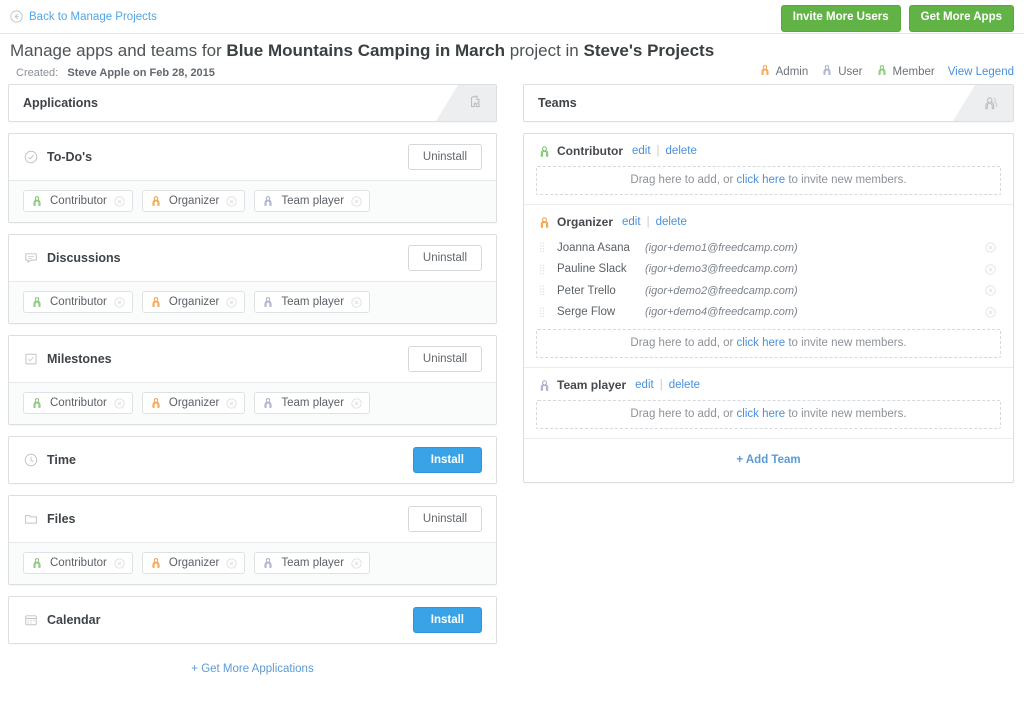 This screenshot has height=708, width=1024. What do you see at coordinates (840, 18) in the screenshot?
I see `invite-more-users-button: Invite More Users` at bounding box center [840, 18].